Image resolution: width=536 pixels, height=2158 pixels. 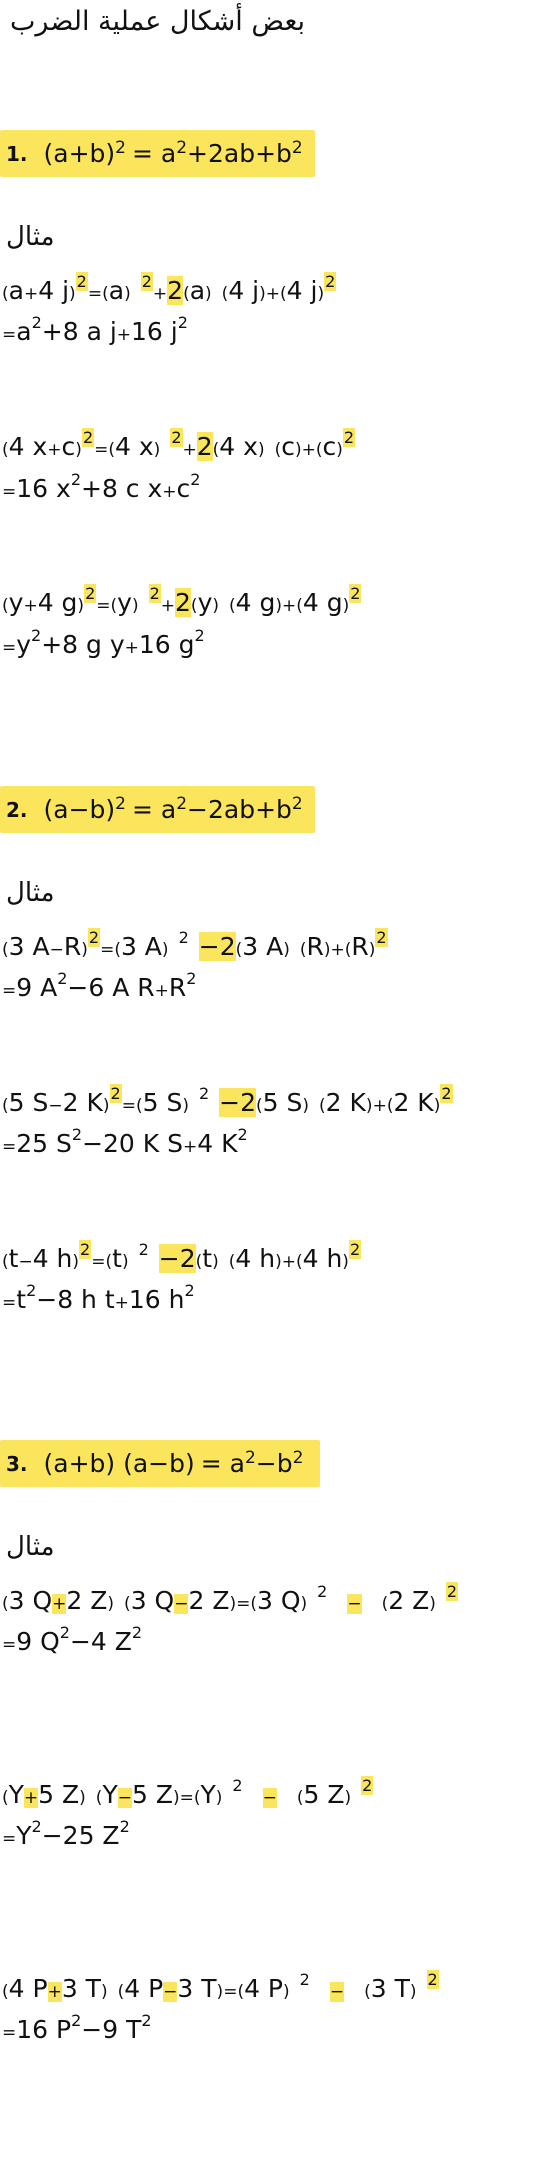 I want to click on formula-3: 3. (a+b) (a−b) = a2 −b 2, so click(x=160, y=1463).